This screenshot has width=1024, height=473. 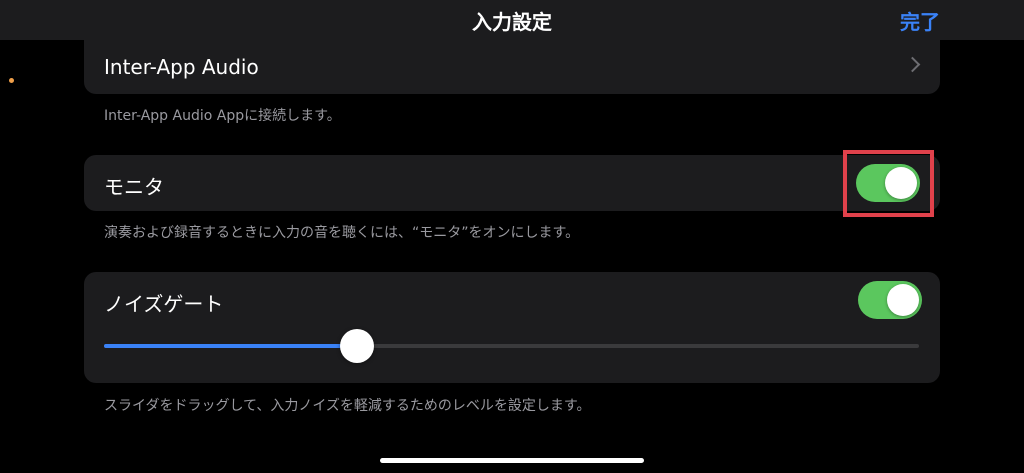 What do you see at coordinates (511, 346) in the screenshot?
I see `noise-gate-slider` at bounding box center [511, 346].